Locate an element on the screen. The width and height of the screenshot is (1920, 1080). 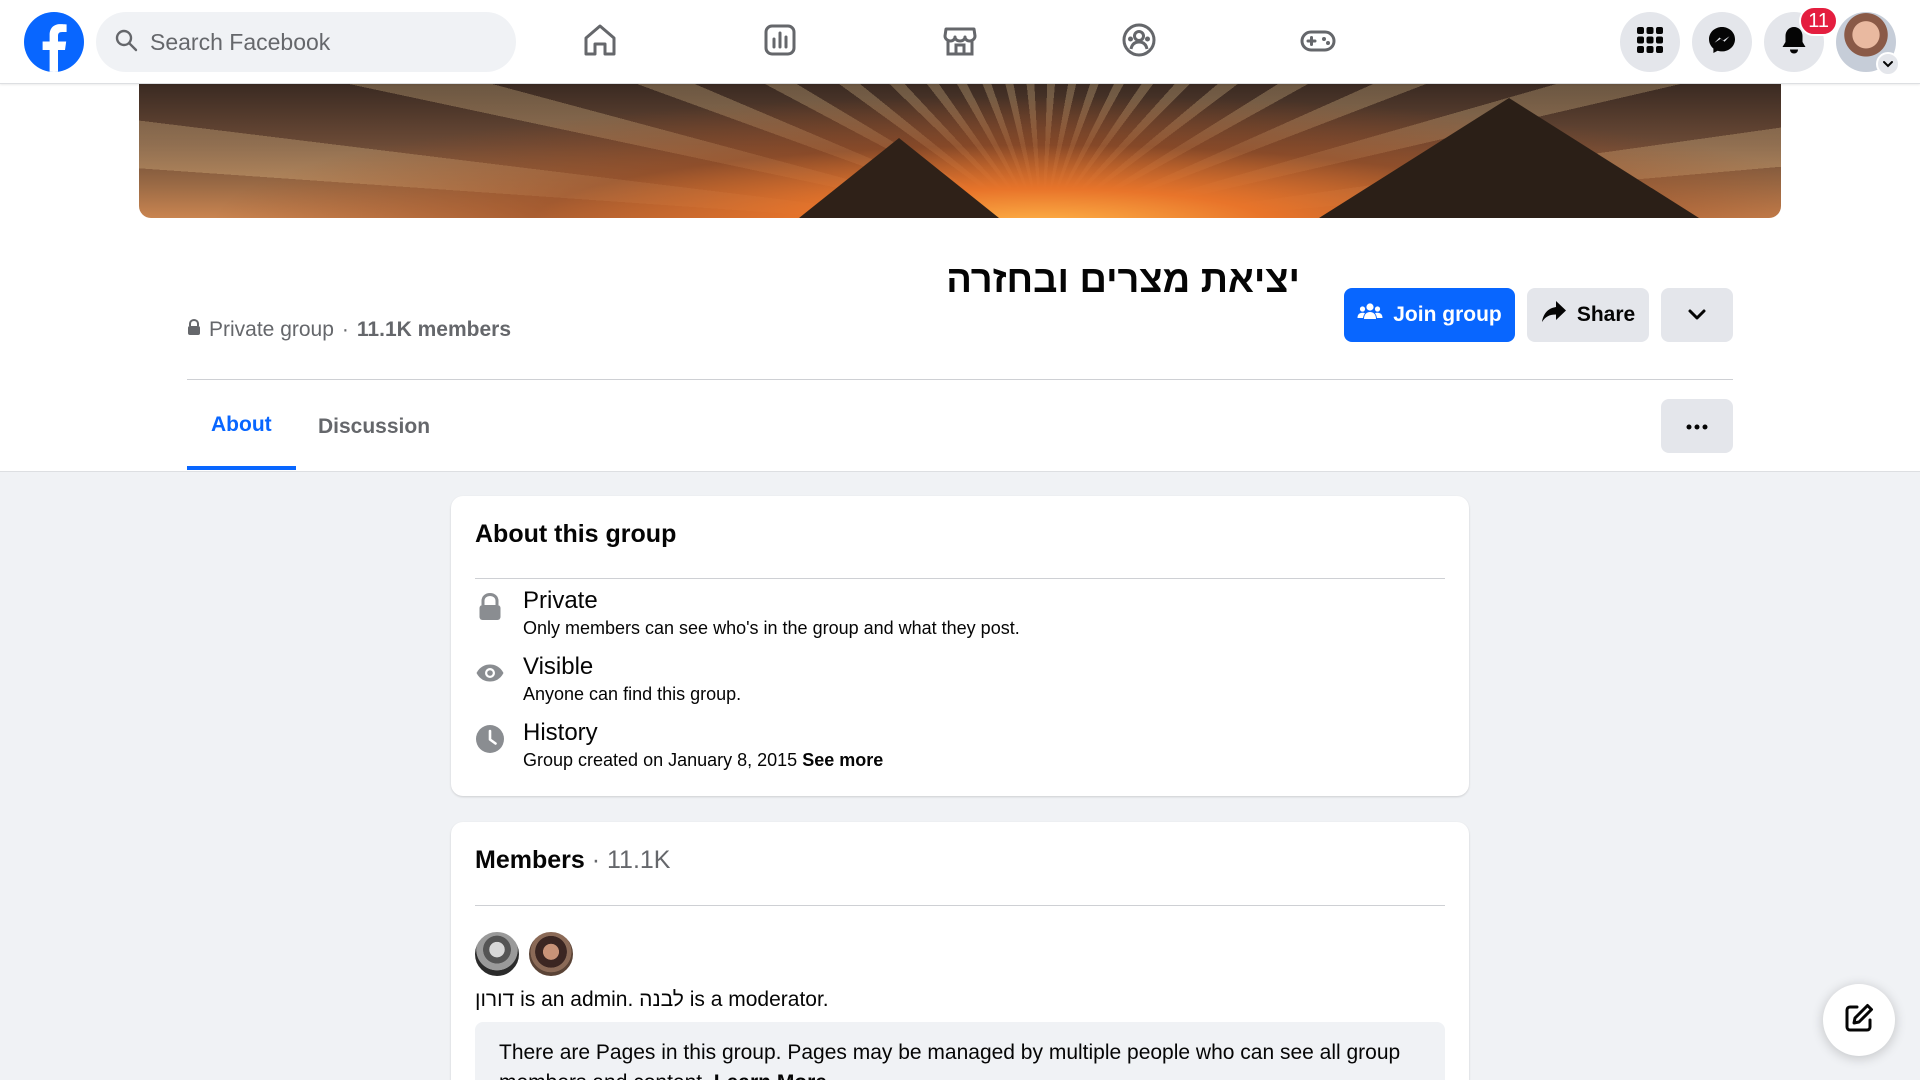
members-card-title: Members · 11.1K is located at coordinates (572, 860).